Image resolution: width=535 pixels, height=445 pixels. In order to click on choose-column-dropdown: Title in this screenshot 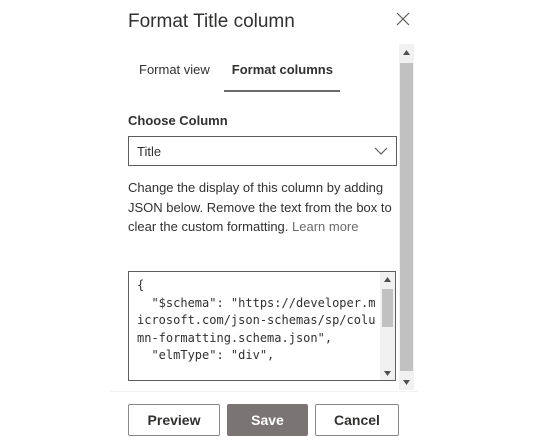, I will do `click(262, 151)`.